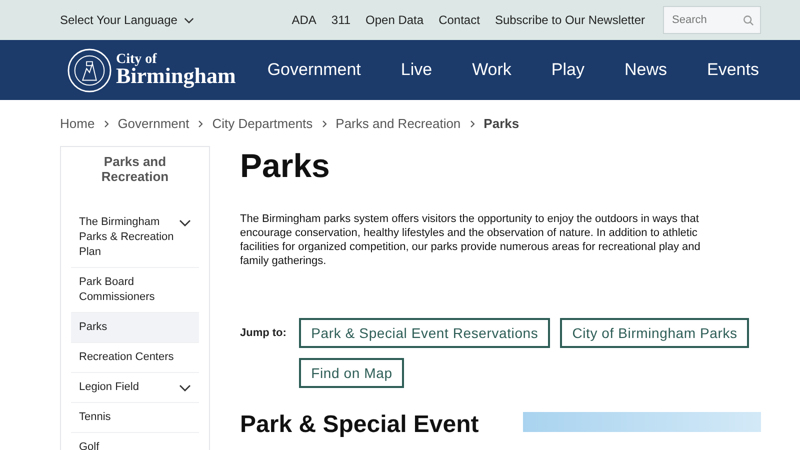 The height and width of the screenshot is (450, 800). Describe the element at coordinates (264, 333) in the screenshot. I see `jump-label: Jump to:` at that location.